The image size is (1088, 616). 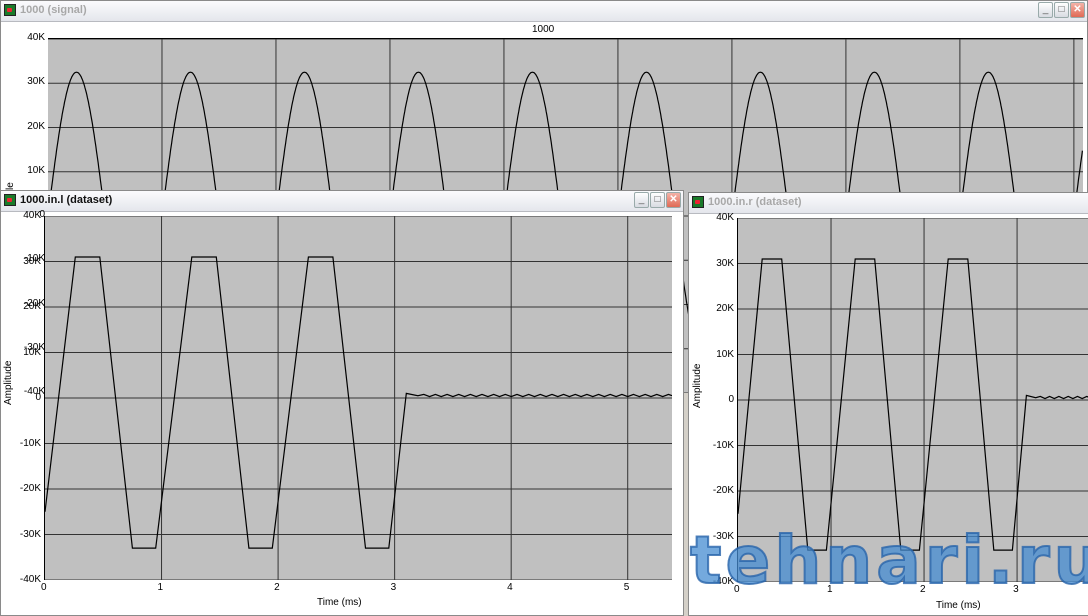 I want to click on y-axis-label: le, so click(x=10, y=186).